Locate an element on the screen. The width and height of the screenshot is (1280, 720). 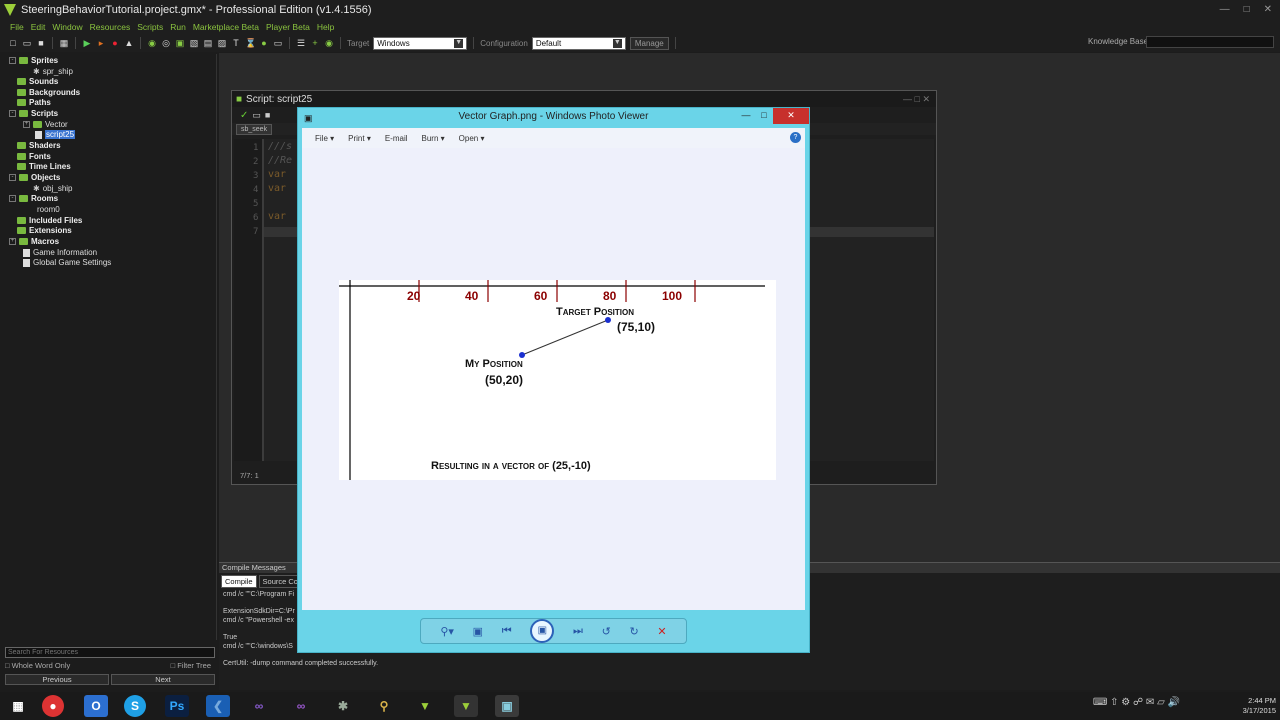
tree-node-obj-ship: ✱ obj_ship is located at coordinates (53, 188).